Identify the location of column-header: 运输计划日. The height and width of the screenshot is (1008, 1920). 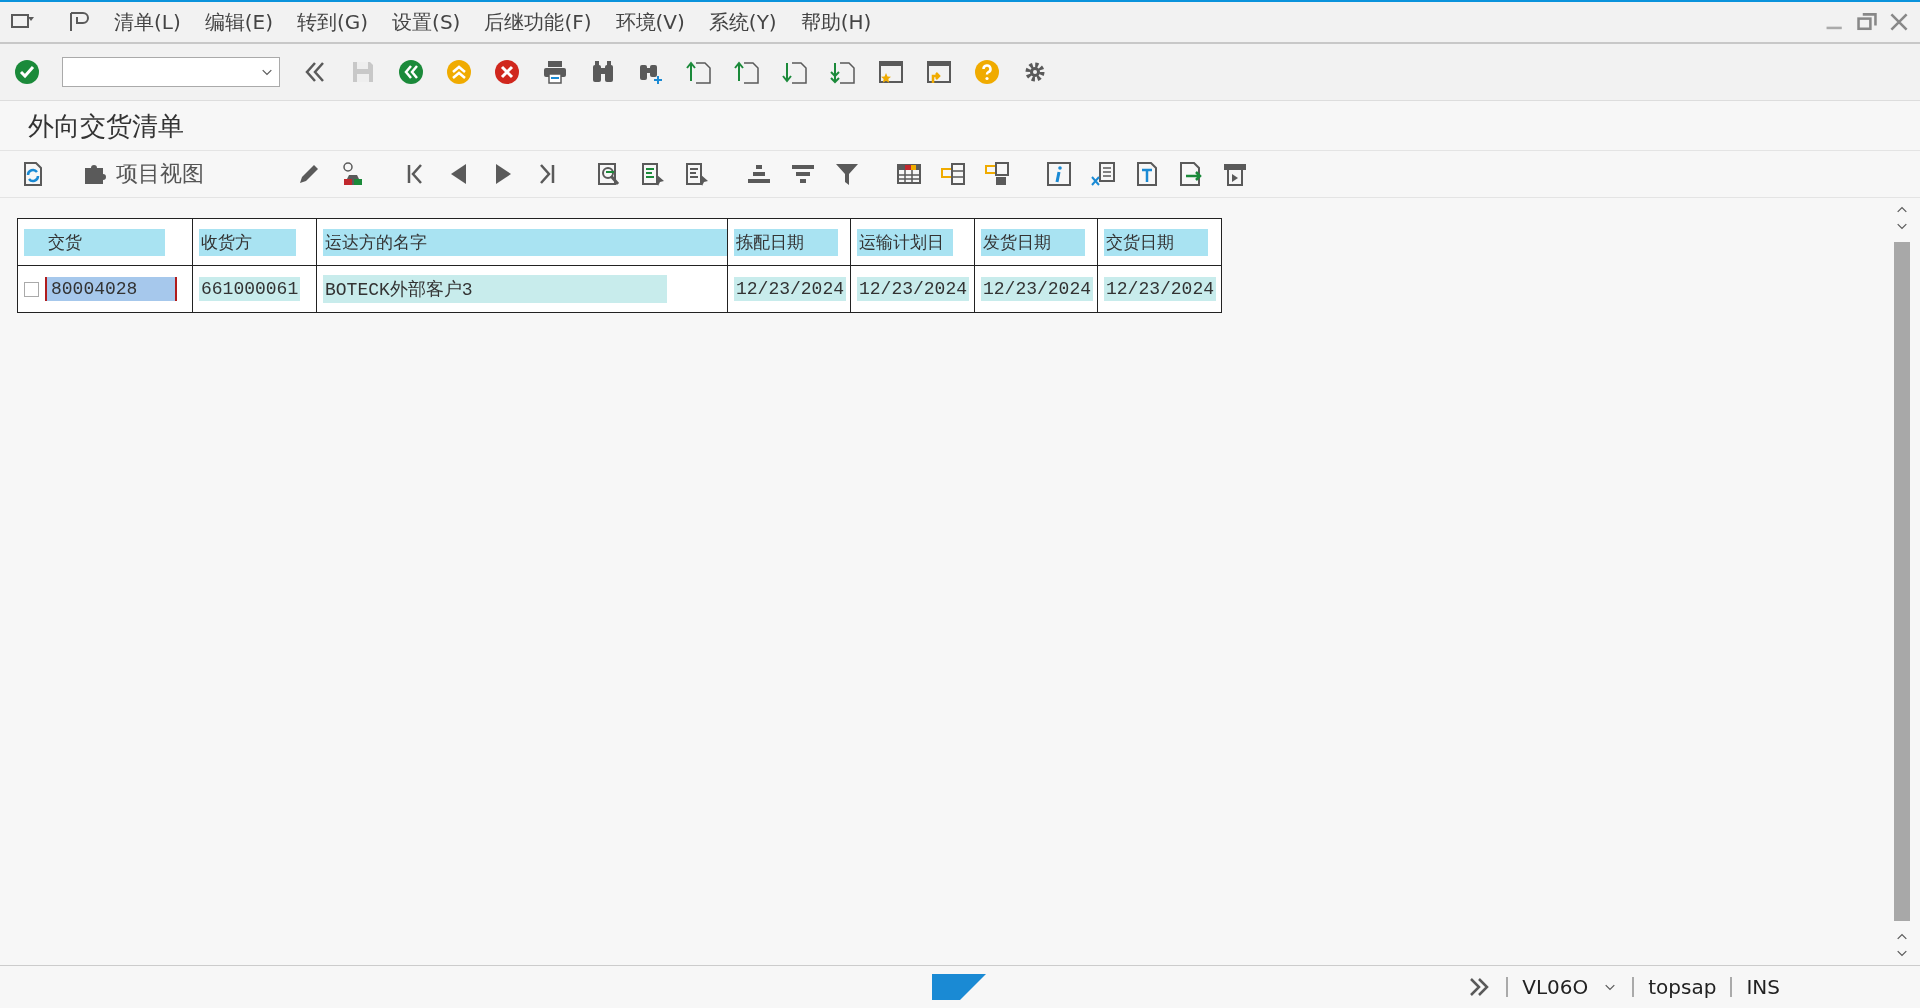
(905, 242).